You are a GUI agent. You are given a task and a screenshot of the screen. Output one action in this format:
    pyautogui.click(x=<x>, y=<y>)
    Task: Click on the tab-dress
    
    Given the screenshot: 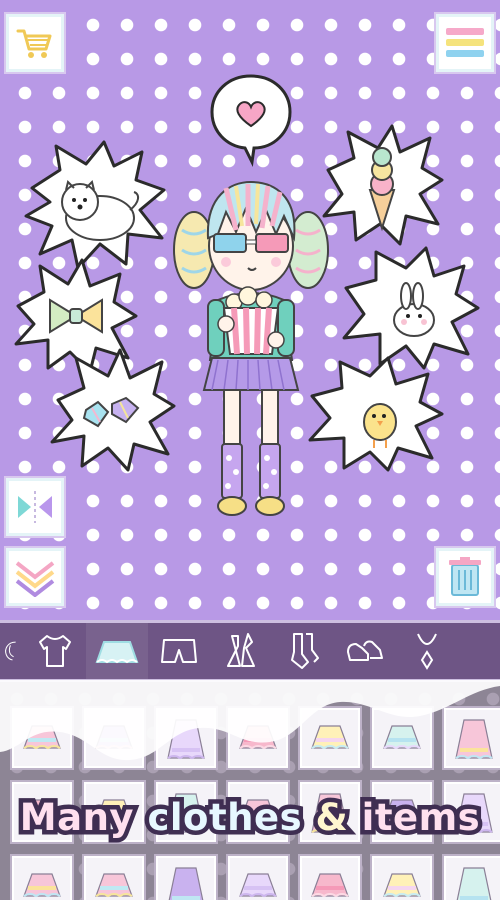 What is the action you would take?
    pyautogui.click(x=241, y=651)
    